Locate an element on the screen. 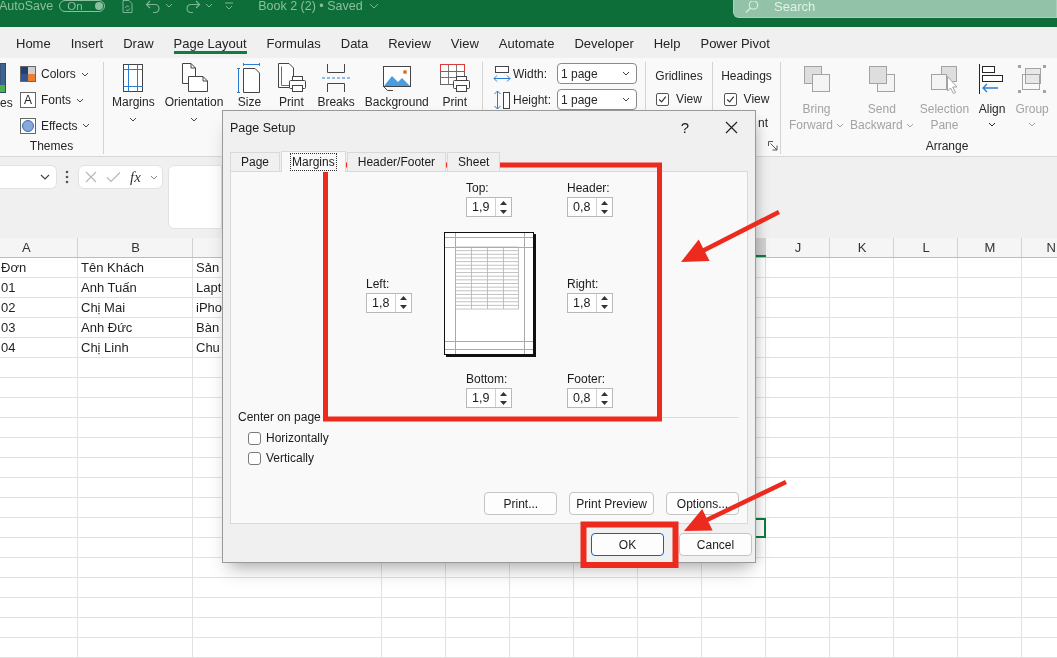 The height and width of the screenshot is (658, 1057). cell-text: 03 is located at coordinates (8, 327).